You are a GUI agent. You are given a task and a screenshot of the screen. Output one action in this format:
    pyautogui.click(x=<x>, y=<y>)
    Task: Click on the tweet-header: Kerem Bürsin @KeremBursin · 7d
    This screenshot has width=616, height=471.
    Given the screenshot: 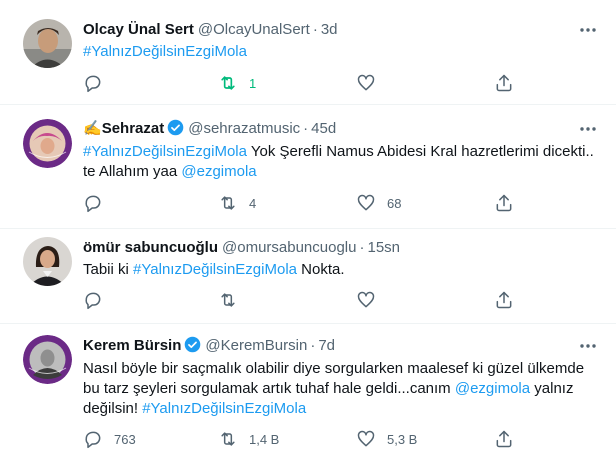 What is the action you would take?
    pyautogui.click(x=209, y=346)
    